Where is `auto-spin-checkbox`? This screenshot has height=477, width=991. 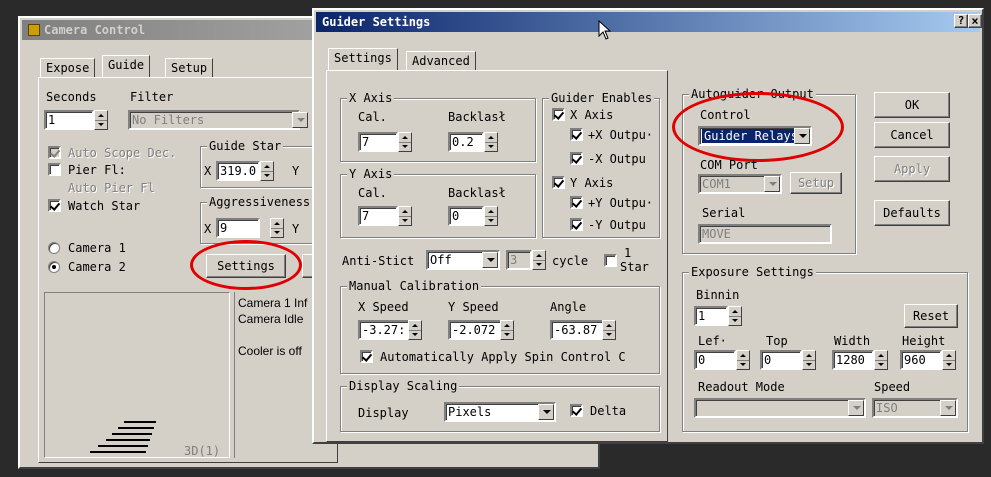
auto-spin-checkbox is located at coordinates (366, 356).